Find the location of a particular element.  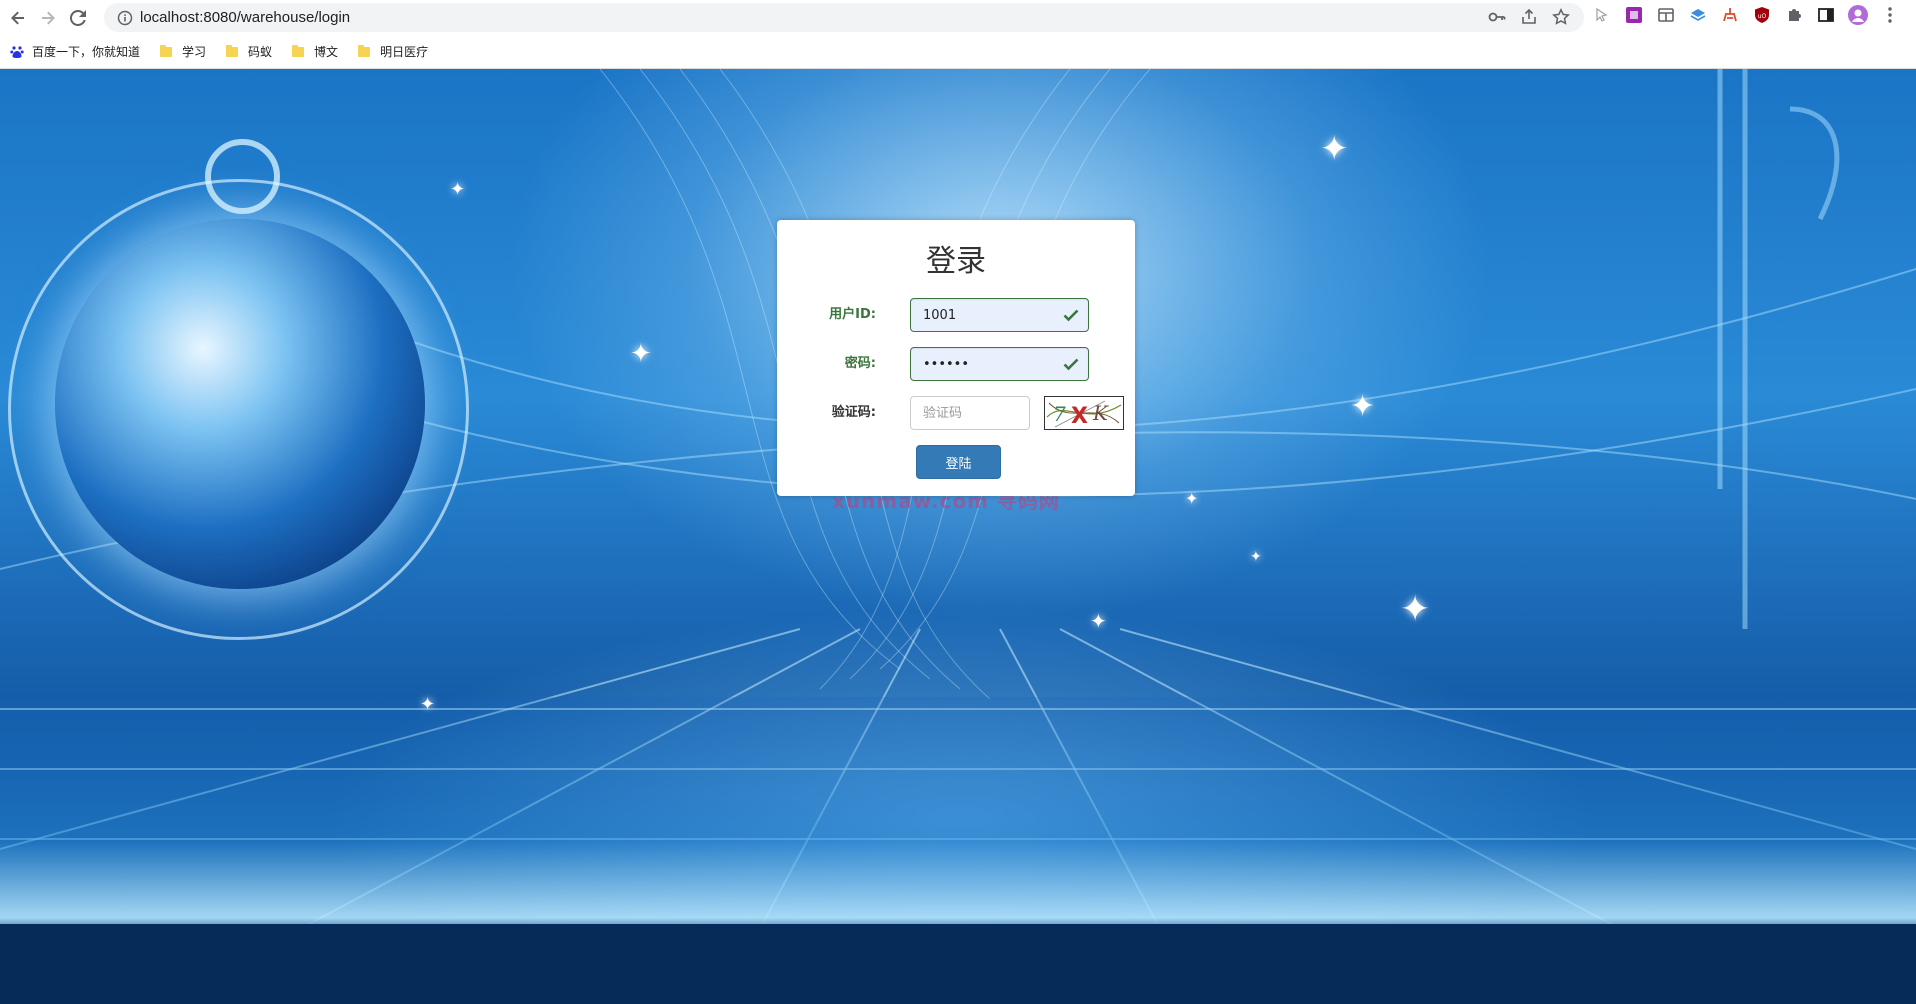

svg-text: uO is located at coordinates (1762, 16).